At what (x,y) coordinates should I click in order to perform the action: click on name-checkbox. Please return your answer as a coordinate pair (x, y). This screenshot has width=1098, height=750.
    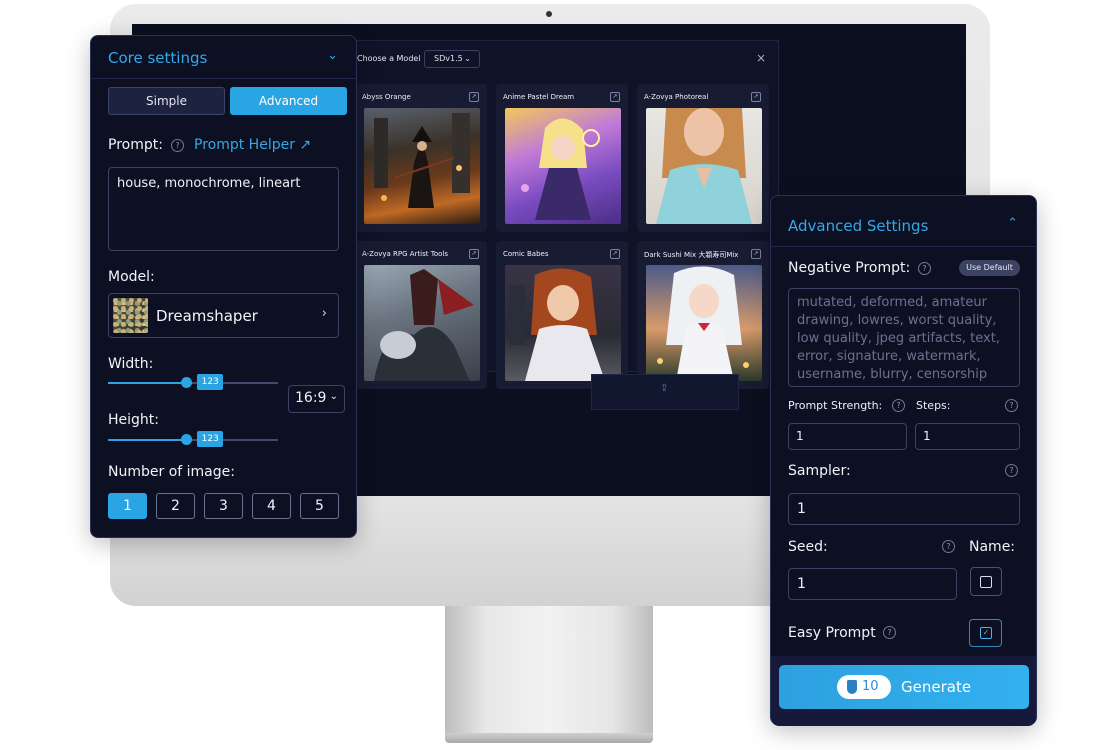
    Looking at the image, I should click on (986, 581).